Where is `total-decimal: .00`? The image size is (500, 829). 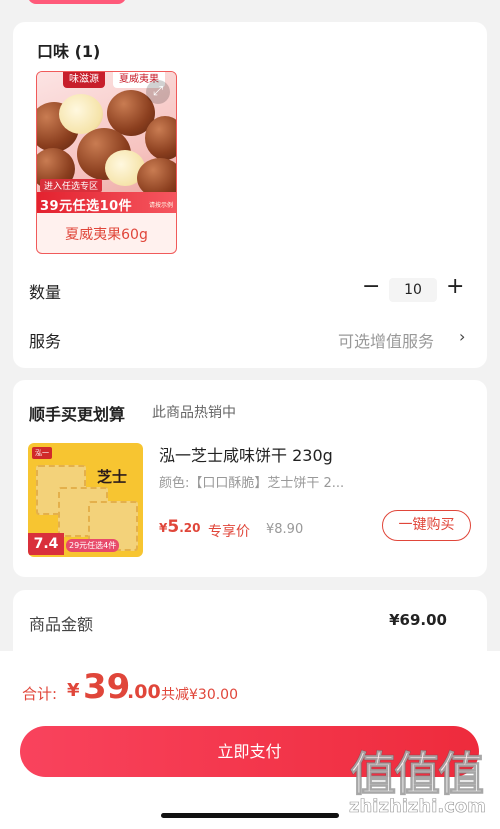 total-decimal: .00 is located at coordinates (144, 692).